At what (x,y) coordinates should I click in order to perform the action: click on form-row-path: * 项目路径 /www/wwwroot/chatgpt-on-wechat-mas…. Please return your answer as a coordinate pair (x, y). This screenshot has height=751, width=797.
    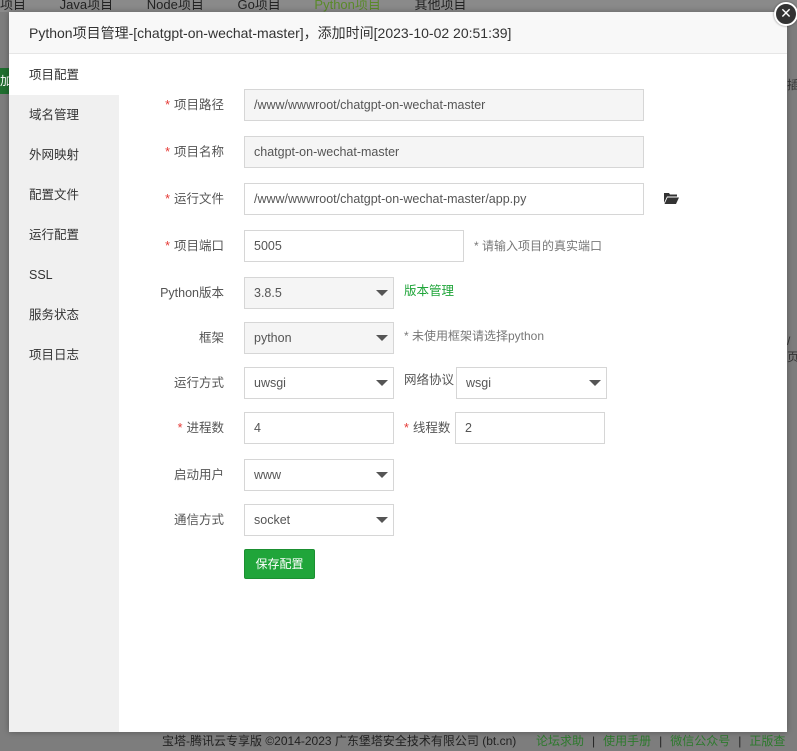
    Looking at the image, I should click on (453, 105).